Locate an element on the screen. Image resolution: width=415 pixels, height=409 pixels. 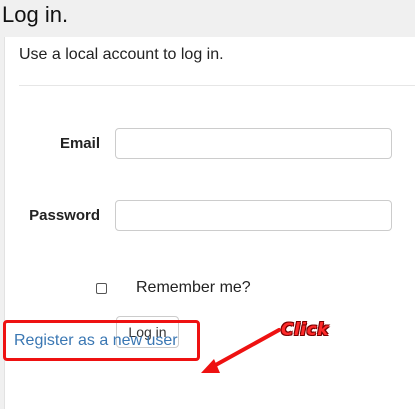
email-field is located at coordinates (253, 143).